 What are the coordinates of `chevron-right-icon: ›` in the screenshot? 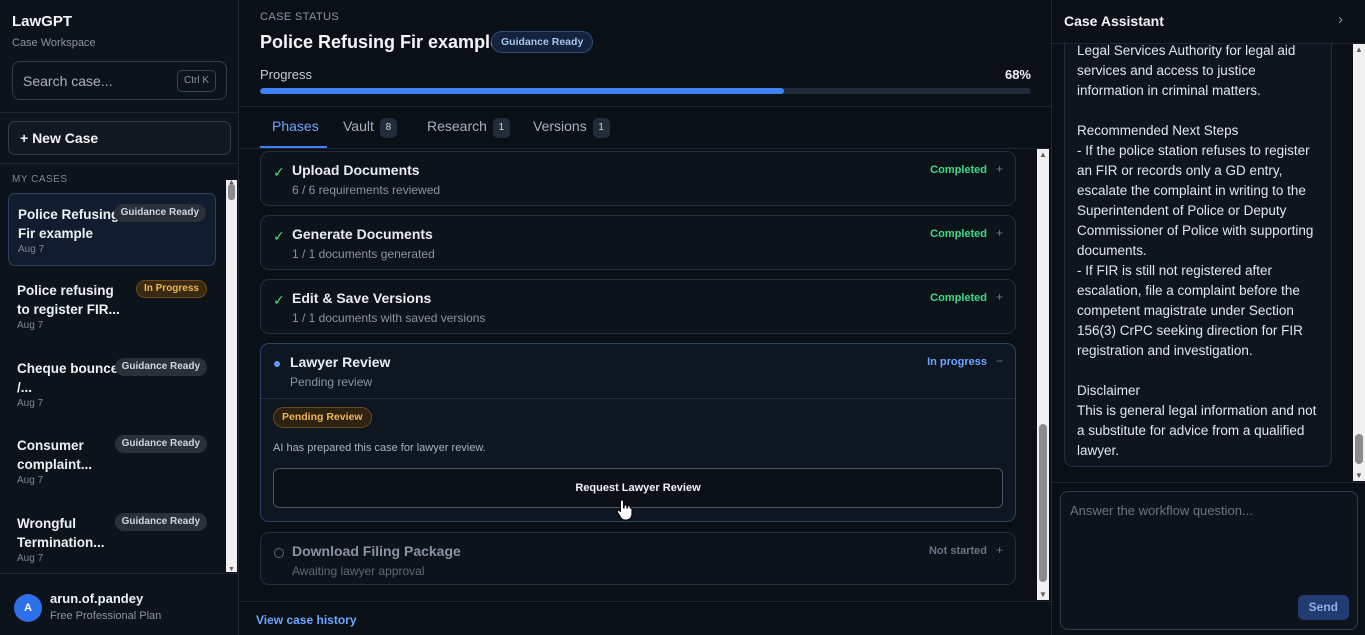 It's located at (1340, 19).